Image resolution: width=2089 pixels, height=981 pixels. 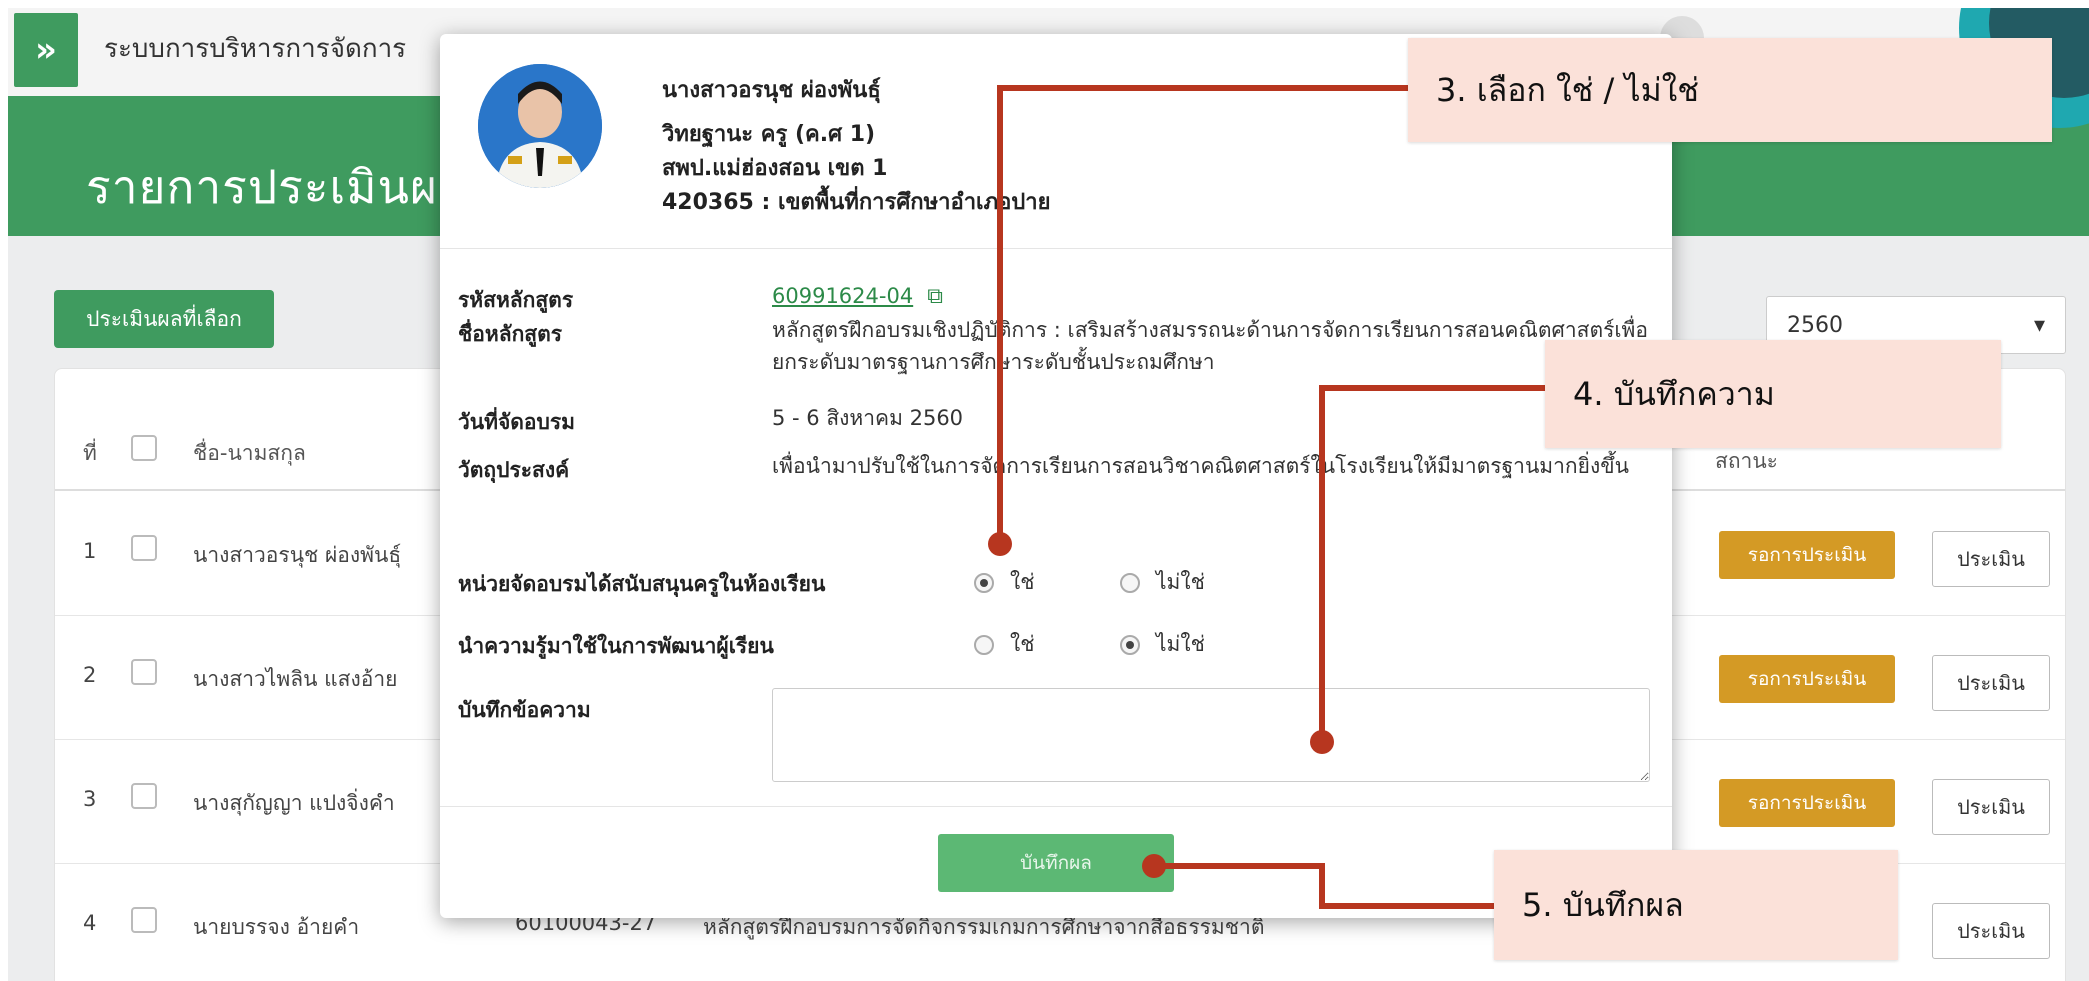 I want to click on callout-4-dot, so click(x=1322, y=742).